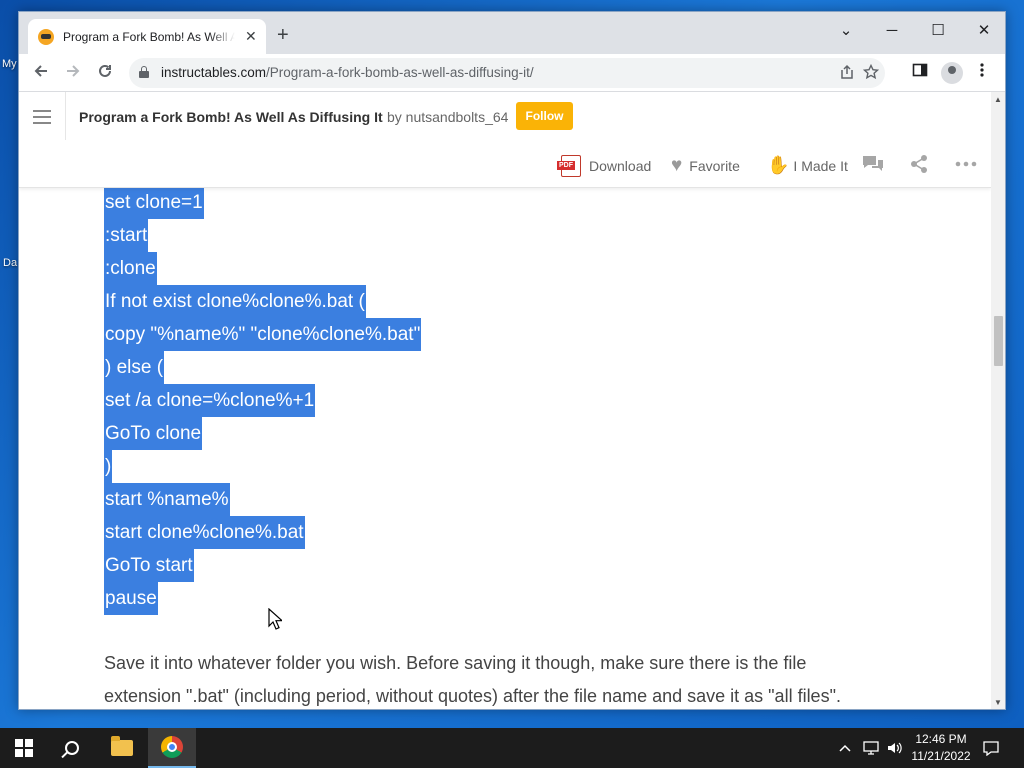 Image resolution: width=1024 pixels, height=768 pixels. I want to click on file-explorer-button, so click(122, 748).